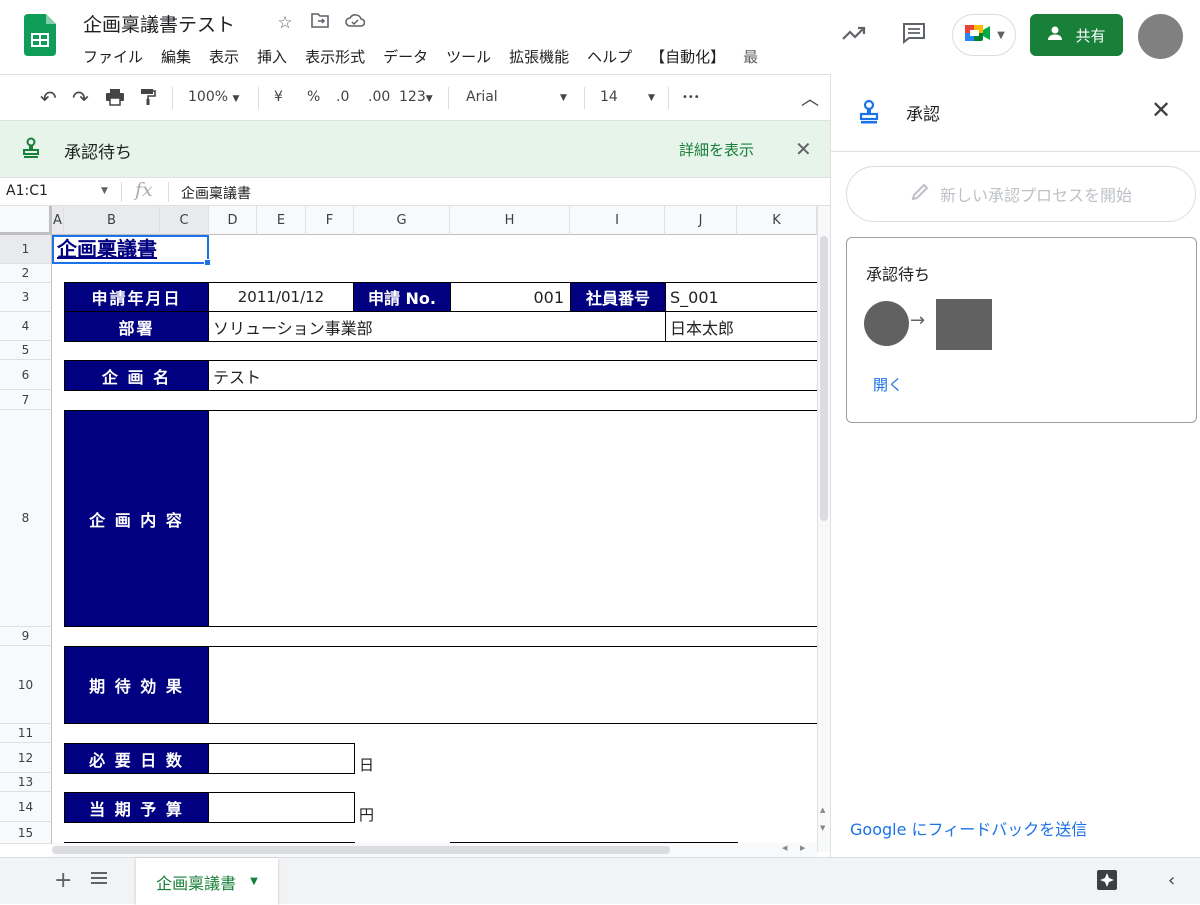  What do you see at coordinates (810, 98) in the screenshot?
I see `collapse-toolbar-icon: ︿` at bounding box center [810, 98].